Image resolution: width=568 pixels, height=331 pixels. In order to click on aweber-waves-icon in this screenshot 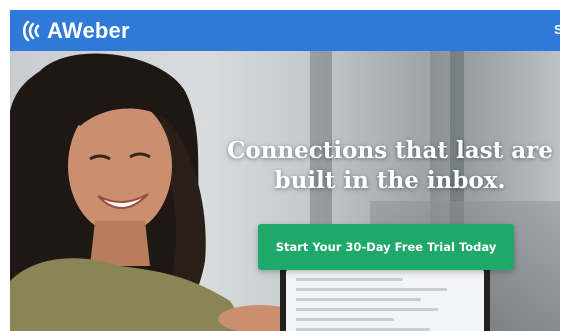, I will do `click(31, 30)`.